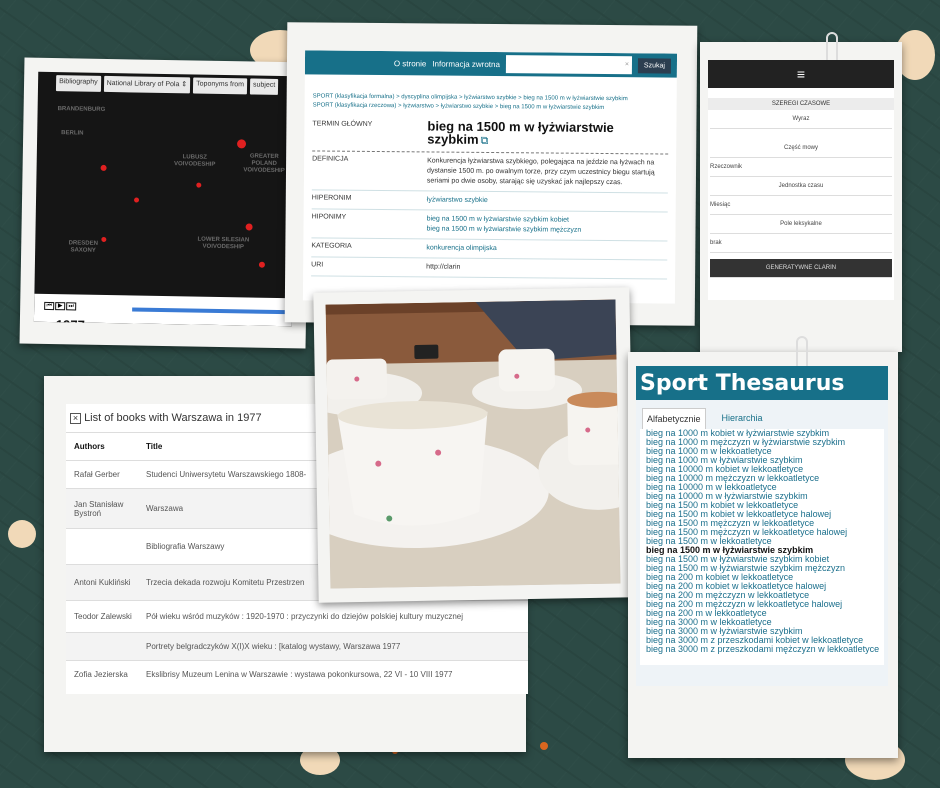  I want to click on uri-value: http://clarin, so click(546, 268).